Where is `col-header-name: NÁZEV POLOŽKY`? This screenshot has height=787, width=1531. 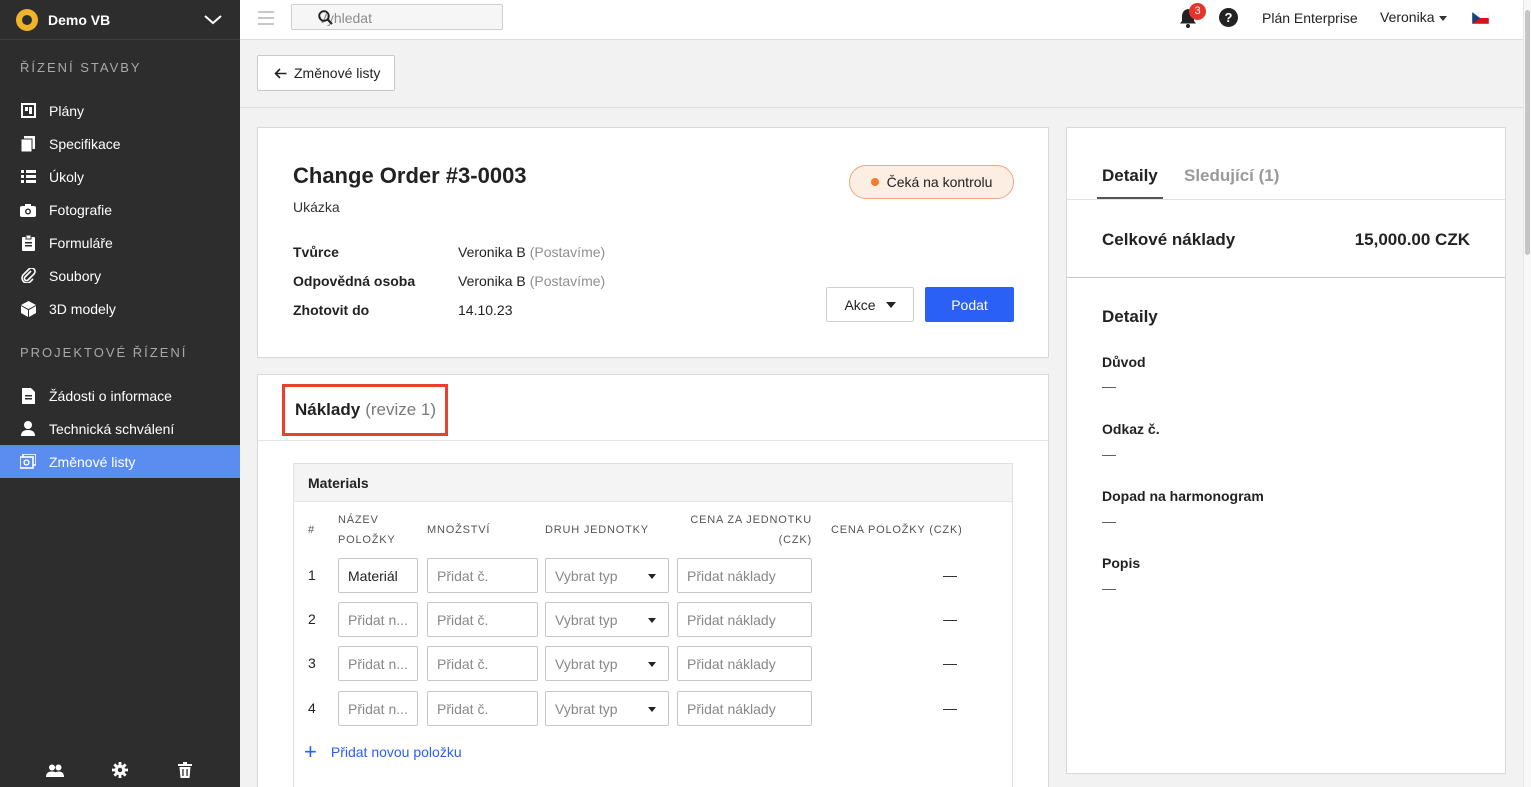 col-header-name: NÁZEV POLOŽKY is located at coordinates (367, 530).